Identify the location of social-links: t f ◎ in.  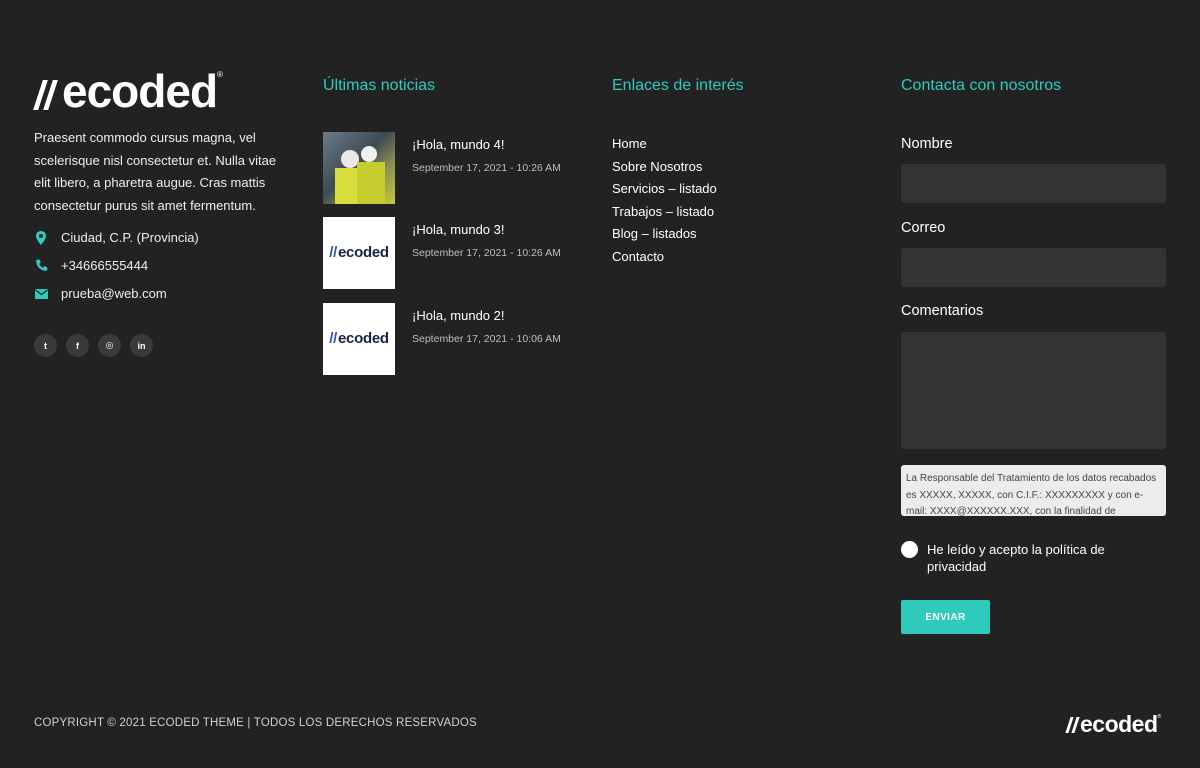
(93, 345).